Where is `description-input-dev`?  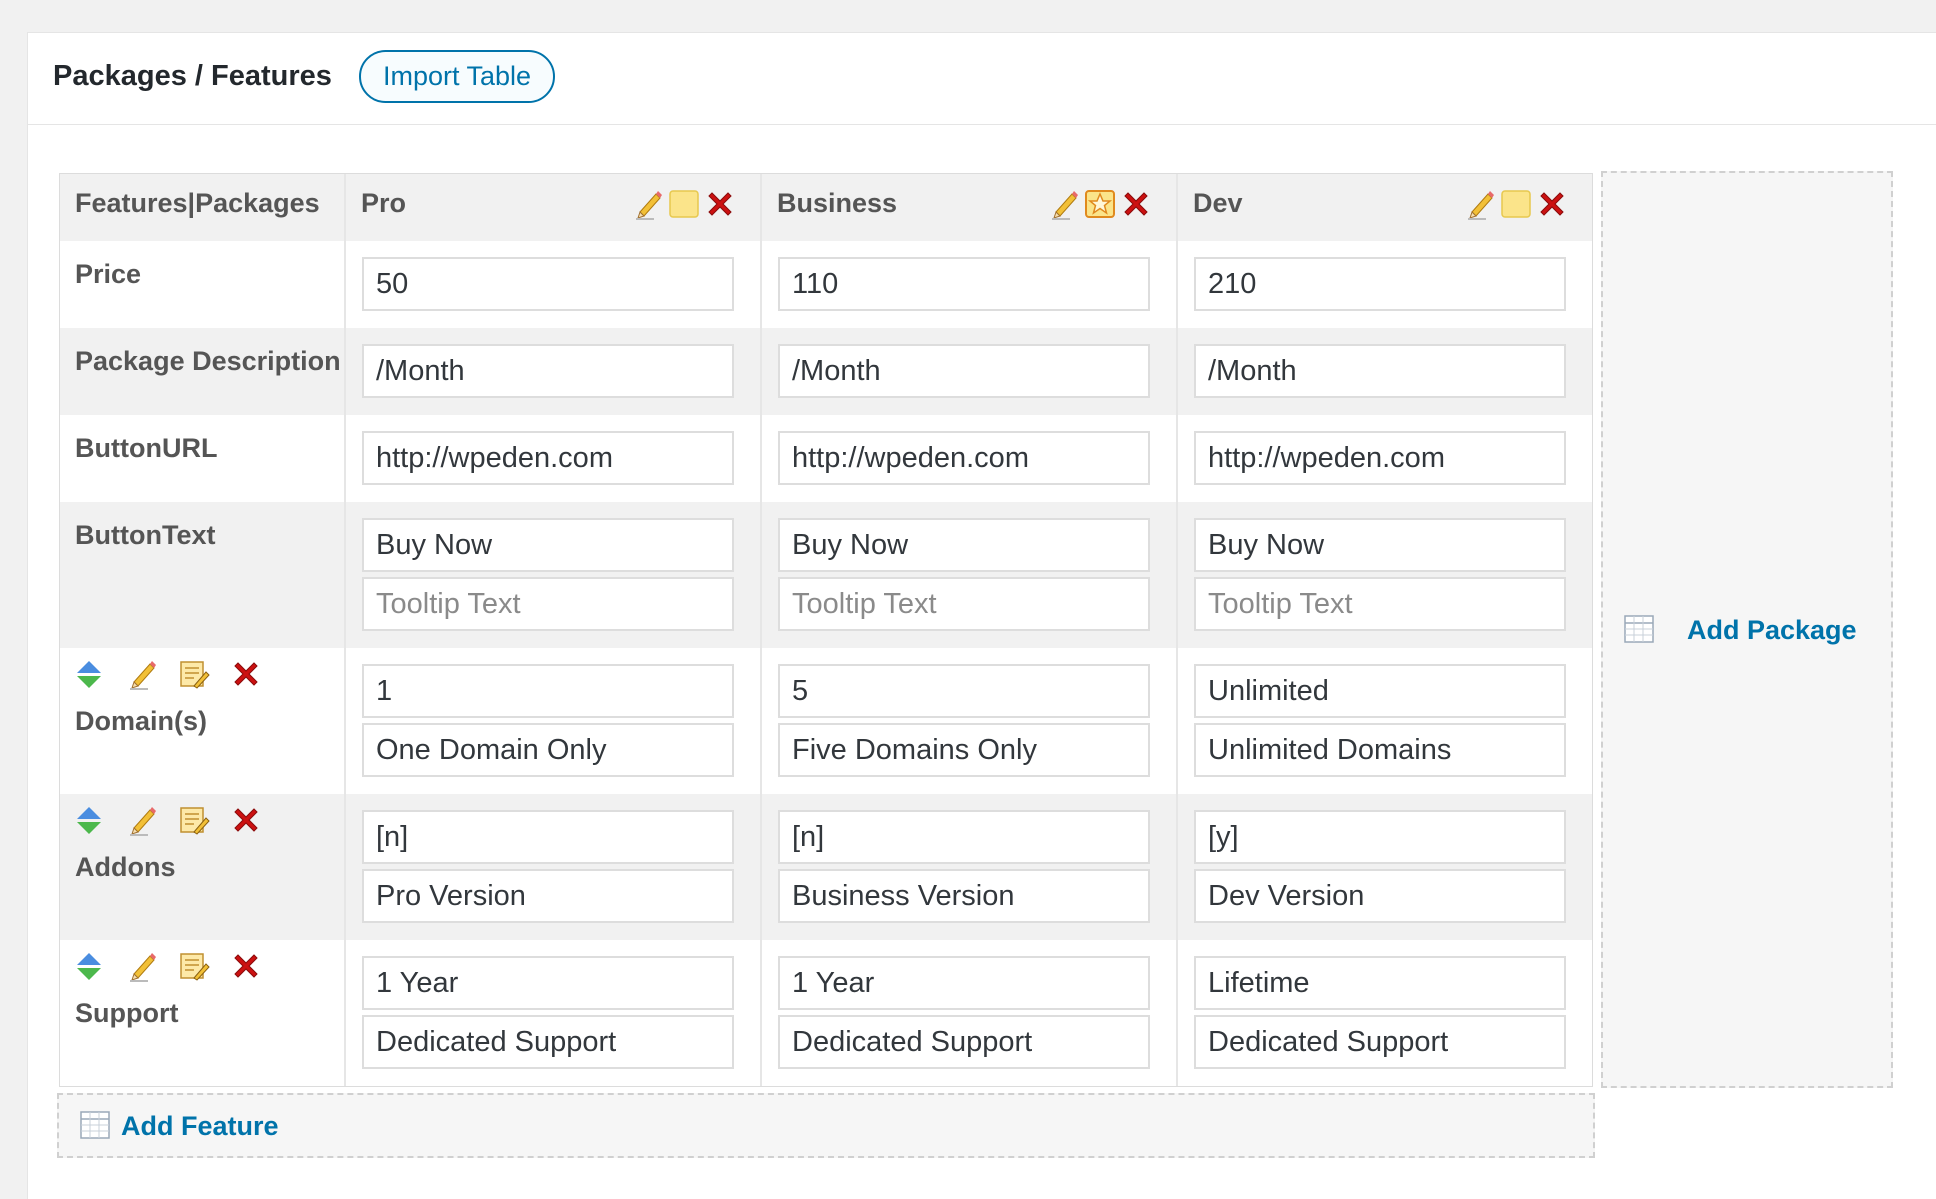 description-input-dev is located at coordinates (1380, 371).